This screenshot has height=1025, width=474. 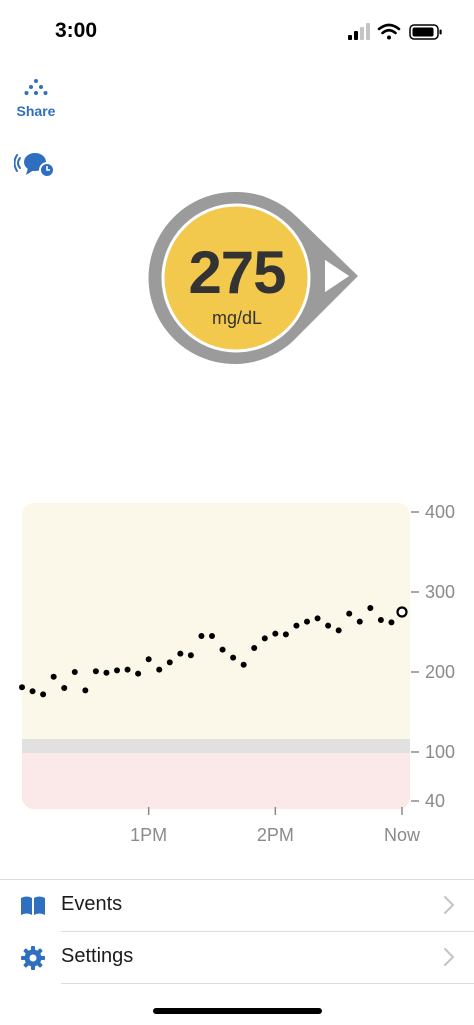 I want to click on cellular-signal-icon, so click(x=359, y=31).